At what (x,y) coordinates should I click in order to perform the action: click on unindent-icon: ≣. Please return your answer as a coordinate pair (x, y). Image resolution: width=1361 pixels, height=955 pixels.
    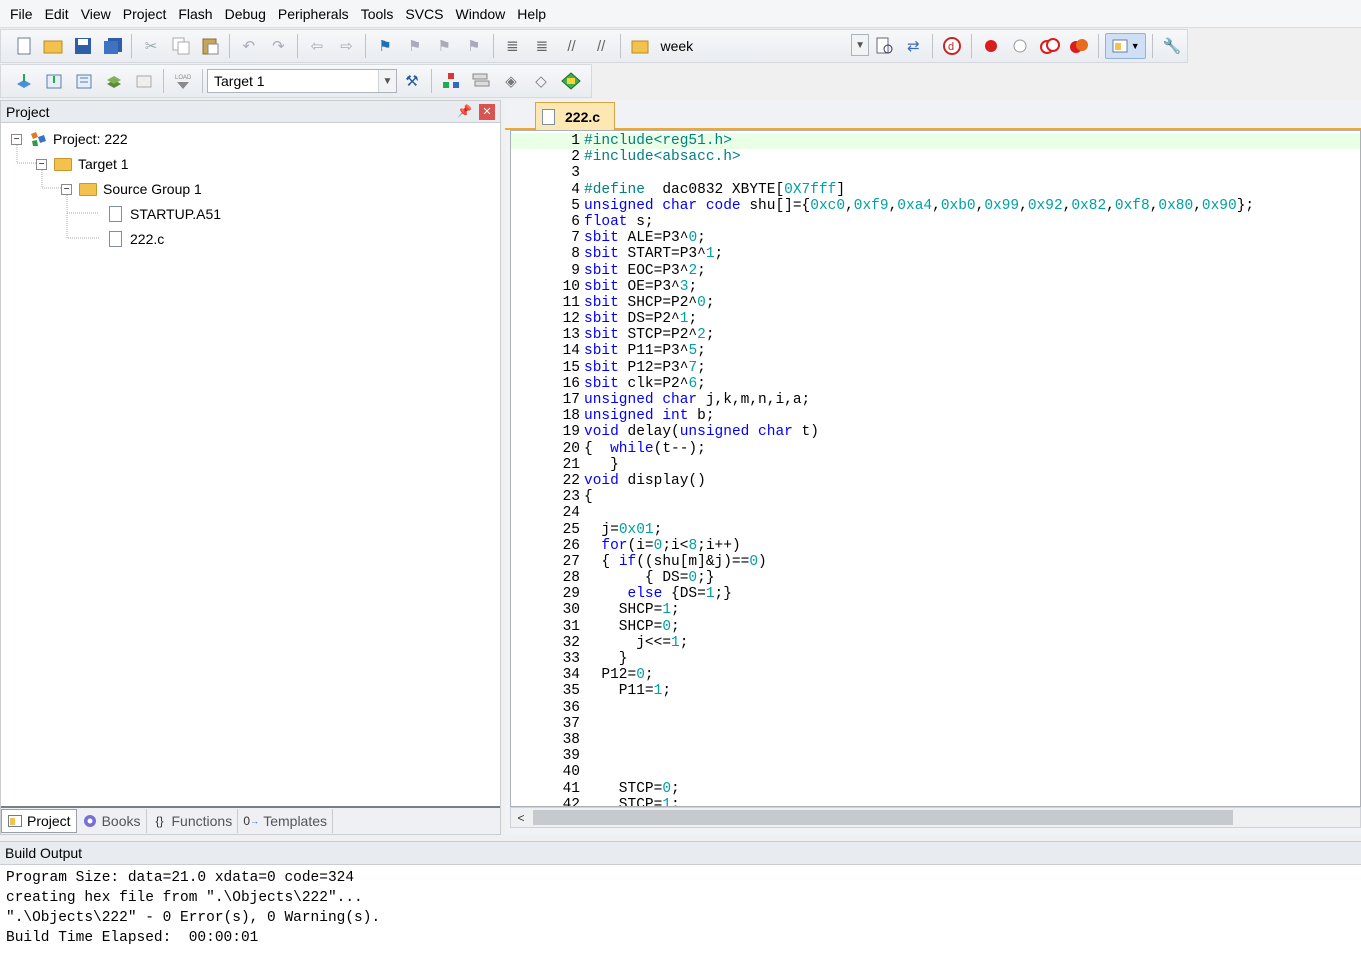
    Looking at the image, I should click on (542, 46).